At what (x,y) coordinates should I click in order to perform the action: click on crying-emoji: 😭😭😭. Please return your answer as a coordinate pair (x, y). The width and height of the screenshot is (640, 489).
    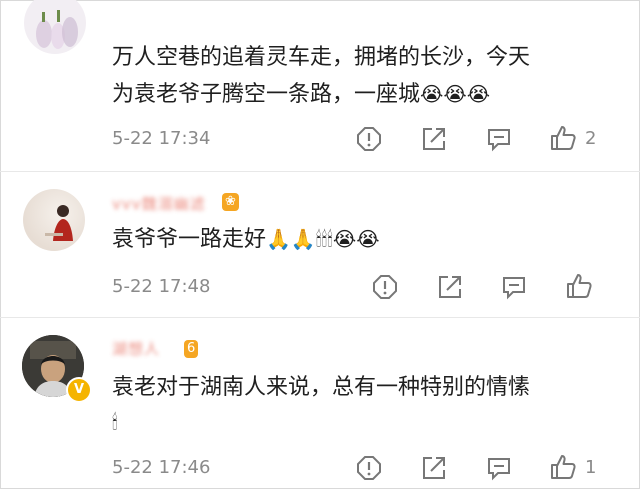
    Looking at the image, I should click on (455, 94).